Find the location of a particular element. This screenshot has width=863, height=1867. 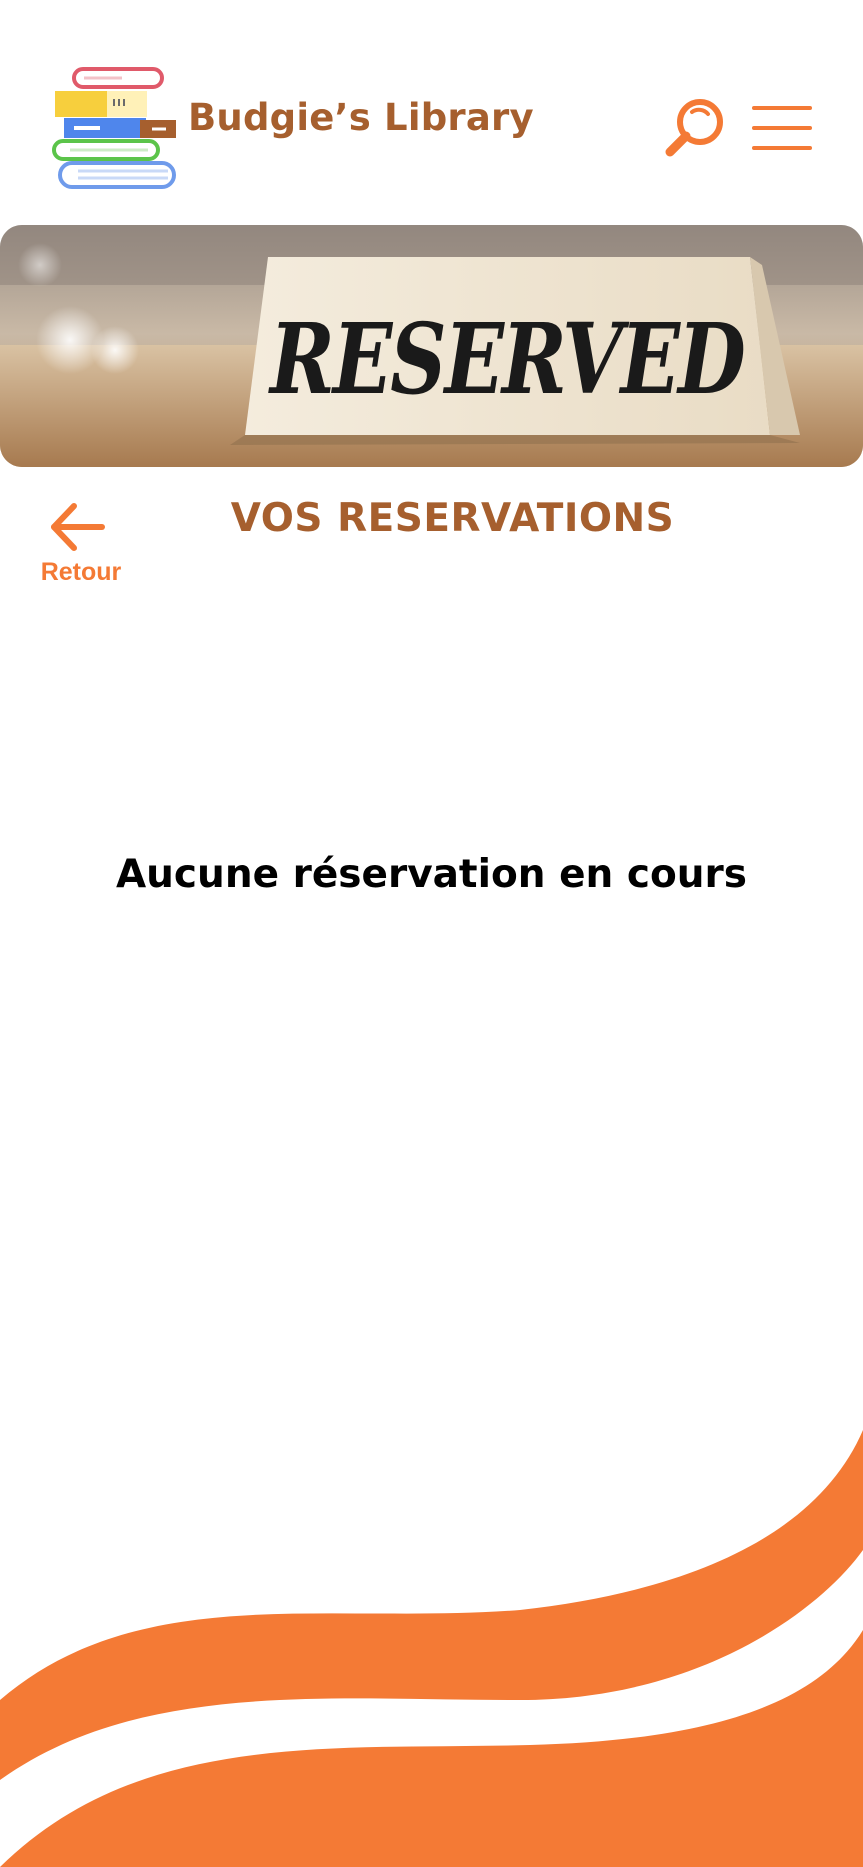

search-button is located at coordinates (694, 128).